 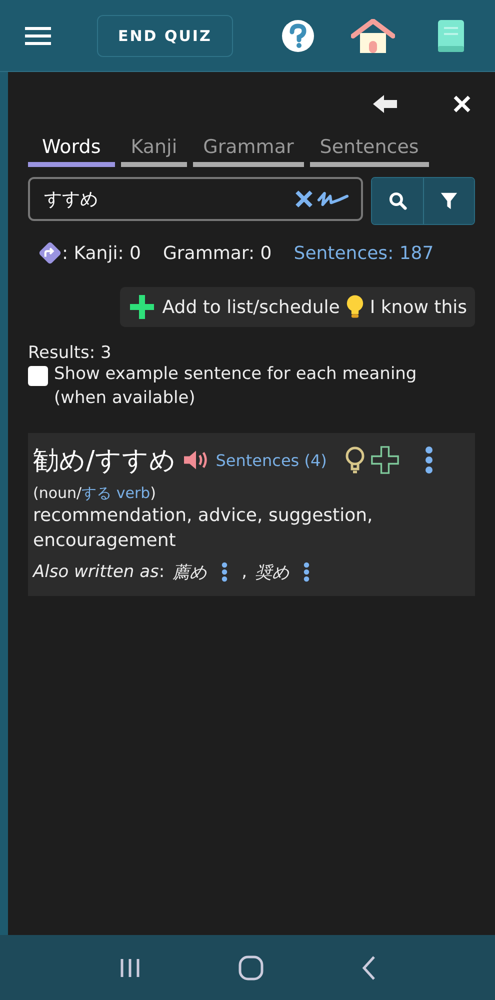 What do you see at coordinates (384, 460) in the screenshot?
I see `plus-outline-icon` at bounding box center [384, 460].